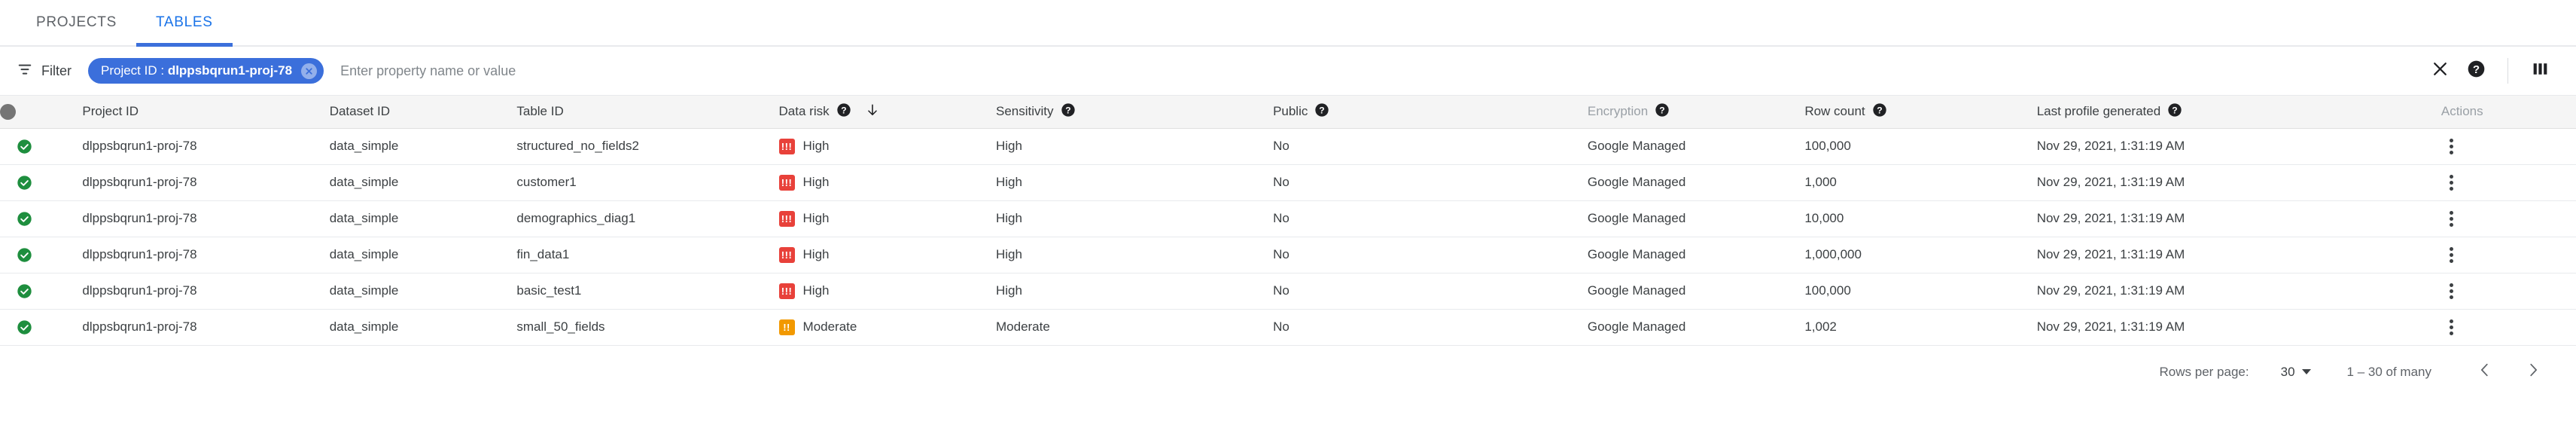  What do you see at coordinates (57, 70) in the screenshot?
I see `filter-button-label: Filter` at bounding box center [57, 70].